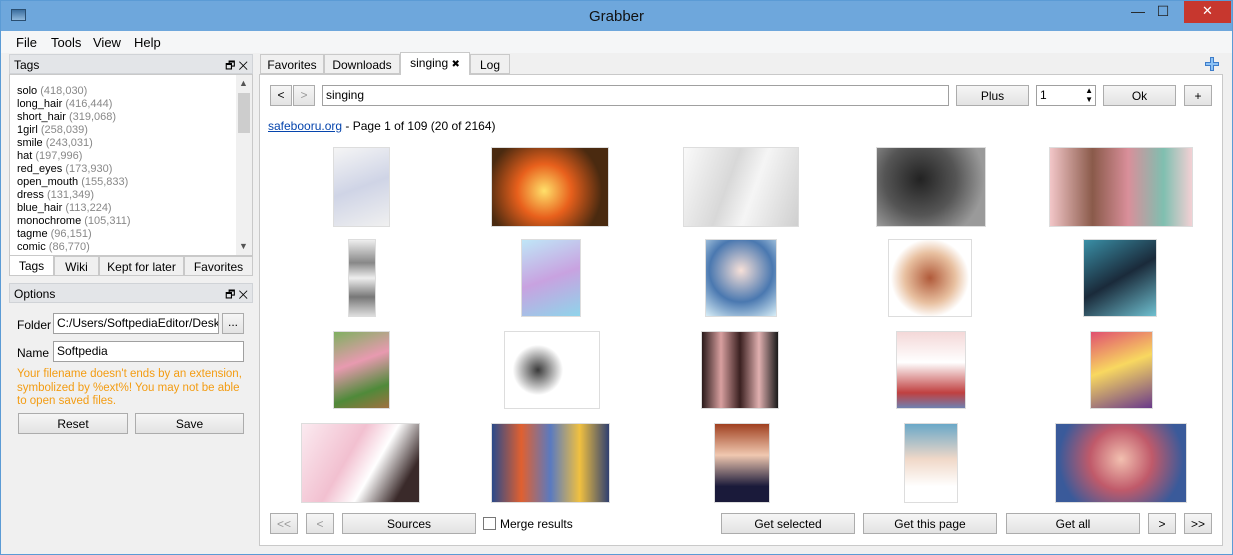 The image size is (1233, 555). Describe the element at coordinates (244, 113) in the screenshot. I see `scroll-thumb` at that location.